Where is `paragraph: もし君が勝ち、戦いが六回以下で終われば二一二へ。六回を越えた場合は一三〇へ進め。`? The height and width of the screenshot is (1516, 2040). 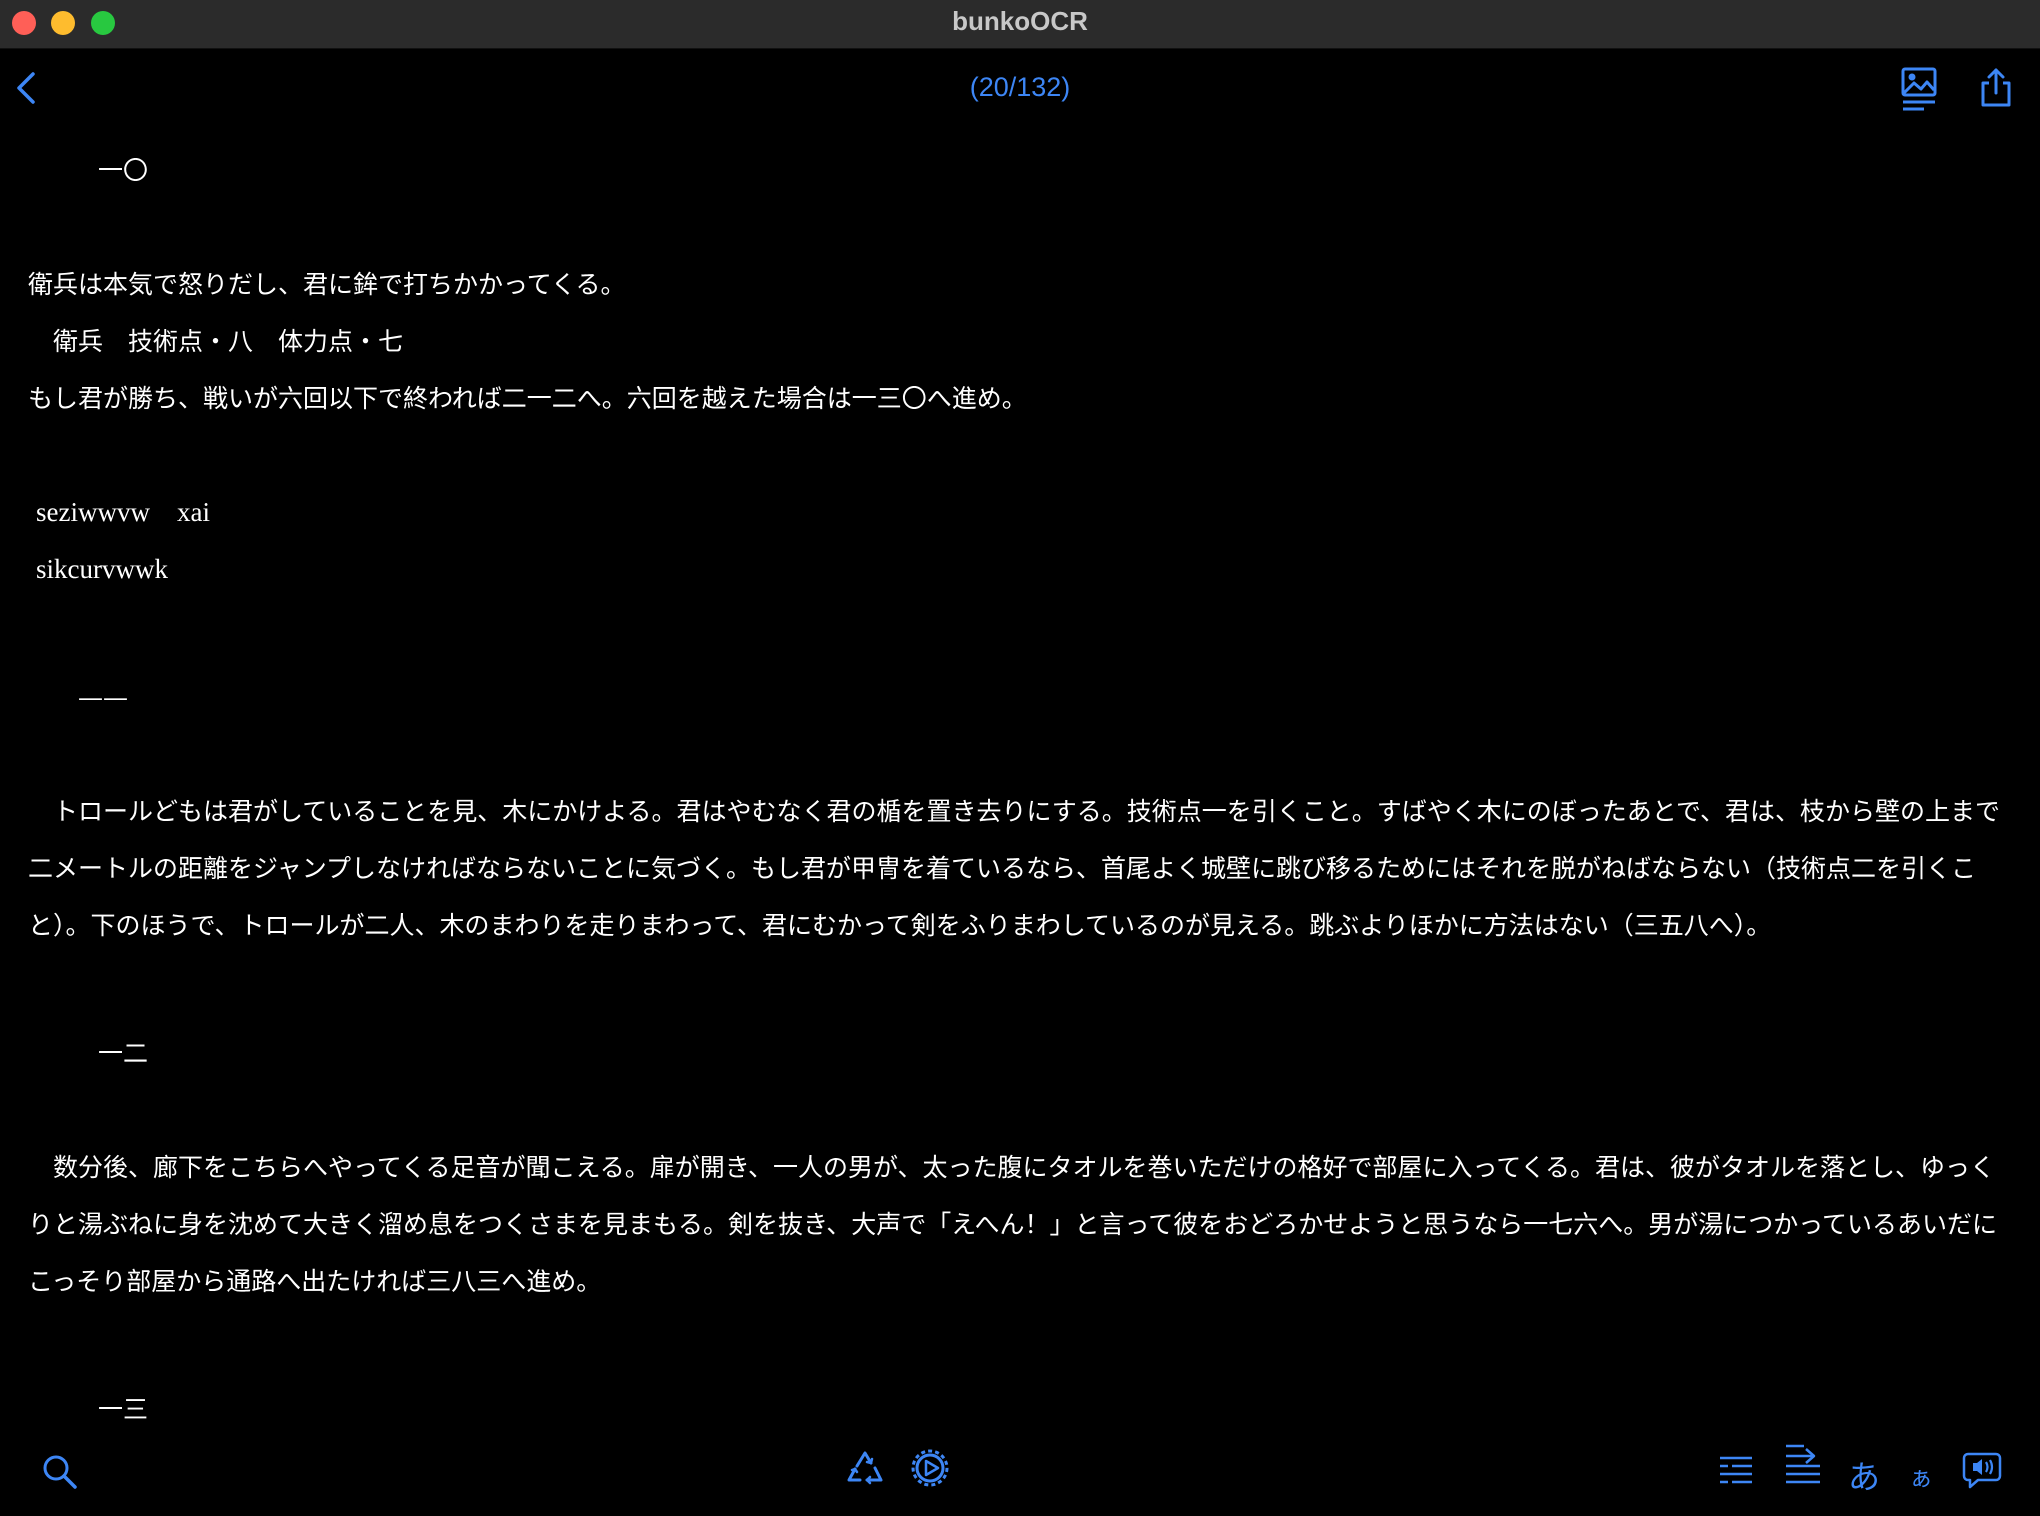
paragraph: もし君が勝ち、戦いが六回以下で終われば二一二へ。六回を越えた場合は一三〇へ進め。 is located at coordinates (527, 398).